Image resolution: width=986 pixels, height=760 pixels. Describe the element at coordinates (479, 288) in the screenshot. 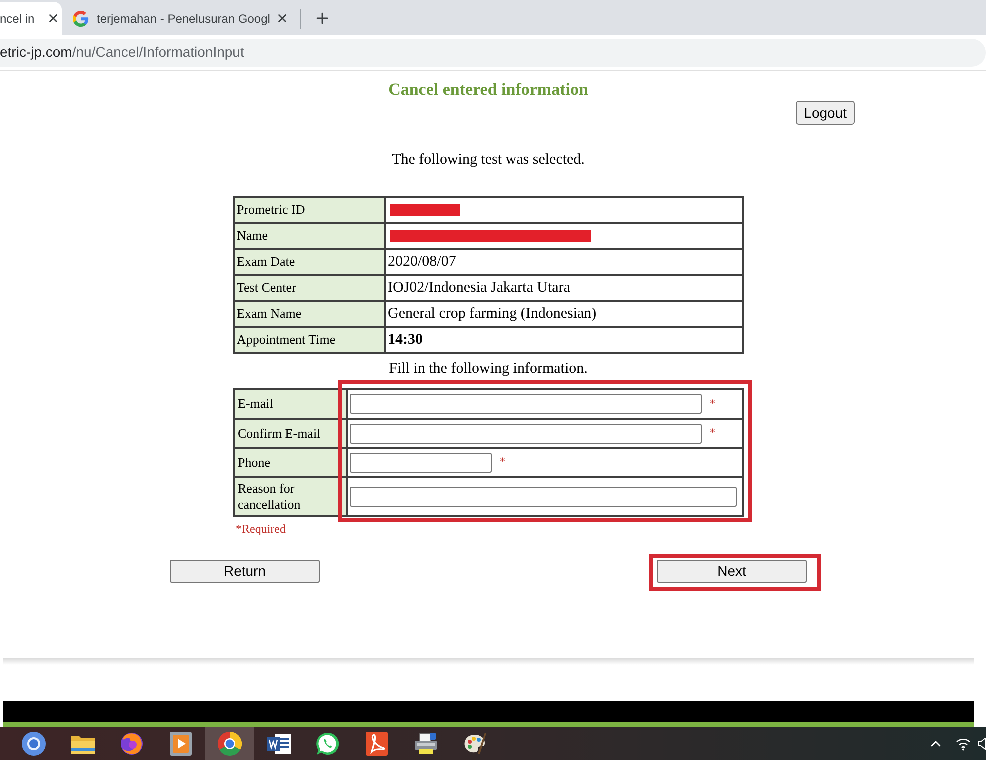

I see `value-cell-text: IOJ02/Indonesia Jakarta Utara` at that location.